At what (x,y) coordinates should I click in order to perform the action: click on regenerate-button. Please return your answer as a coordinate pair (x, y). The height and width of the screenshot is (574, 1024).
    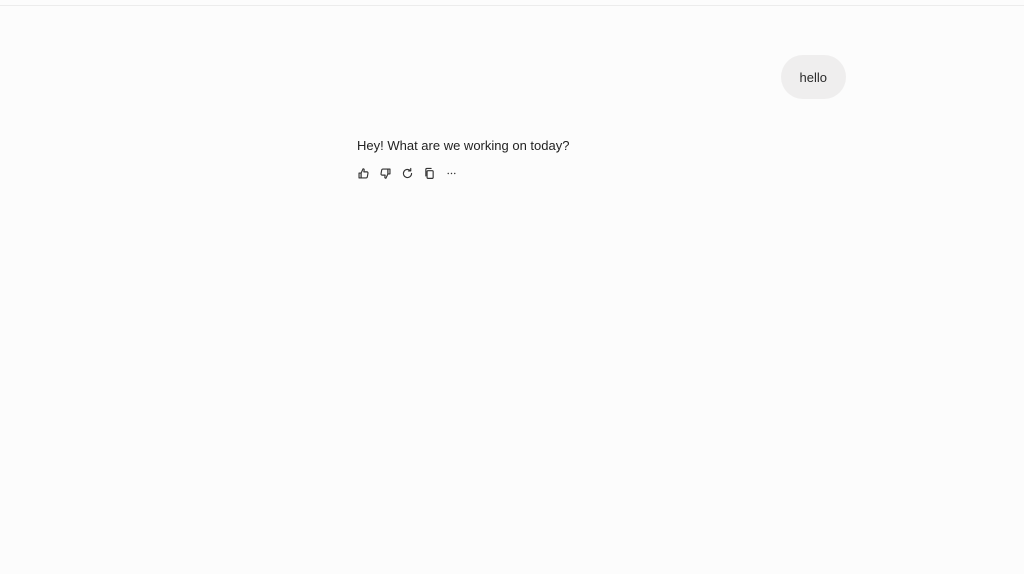
    Looking at the image, I should click on (407, 173).